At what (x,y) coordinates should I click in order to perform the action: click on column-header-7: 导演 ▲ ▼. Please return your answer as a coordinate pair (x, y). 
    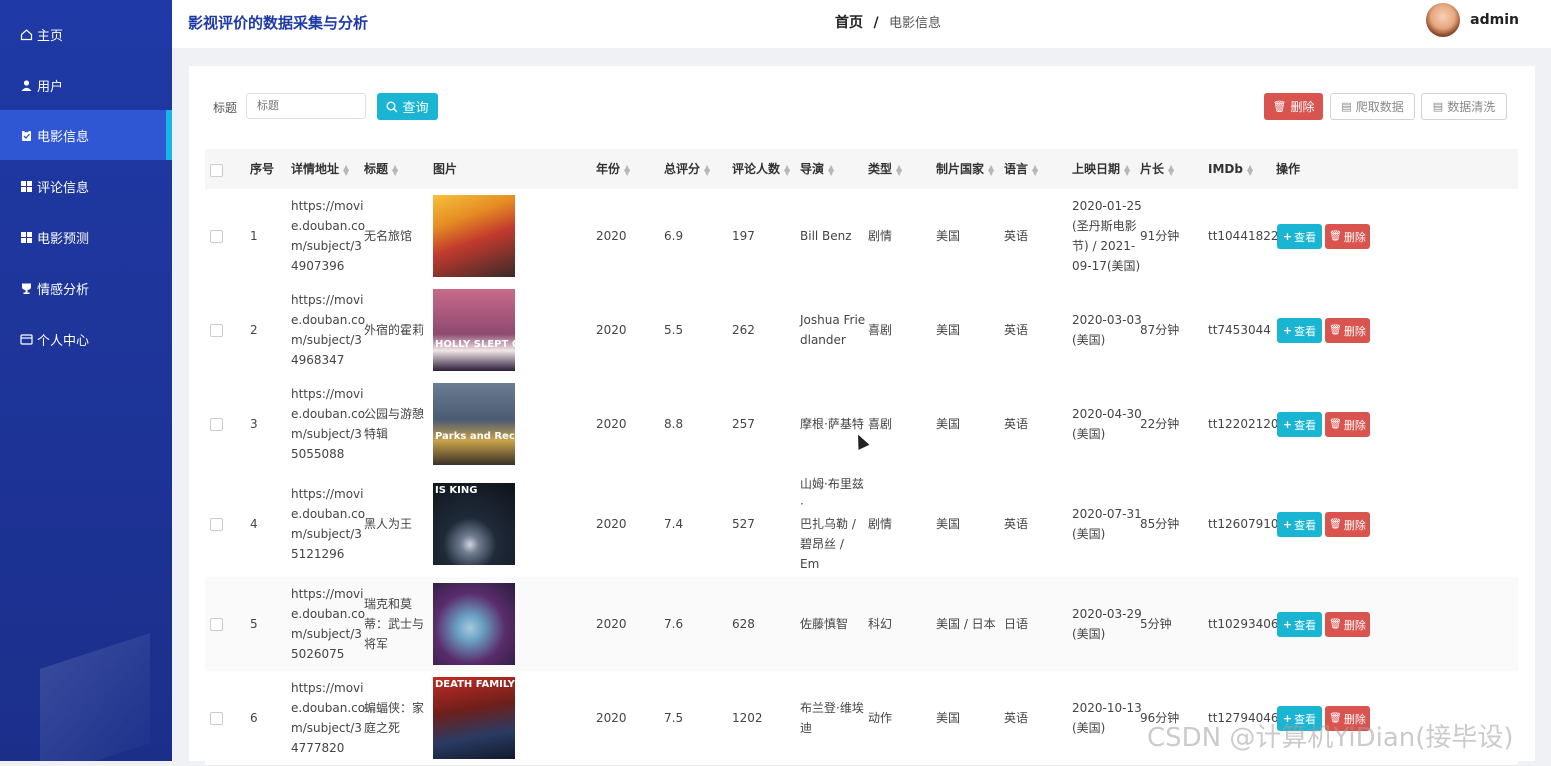
    Looking at the image, I should click on (817, 169).